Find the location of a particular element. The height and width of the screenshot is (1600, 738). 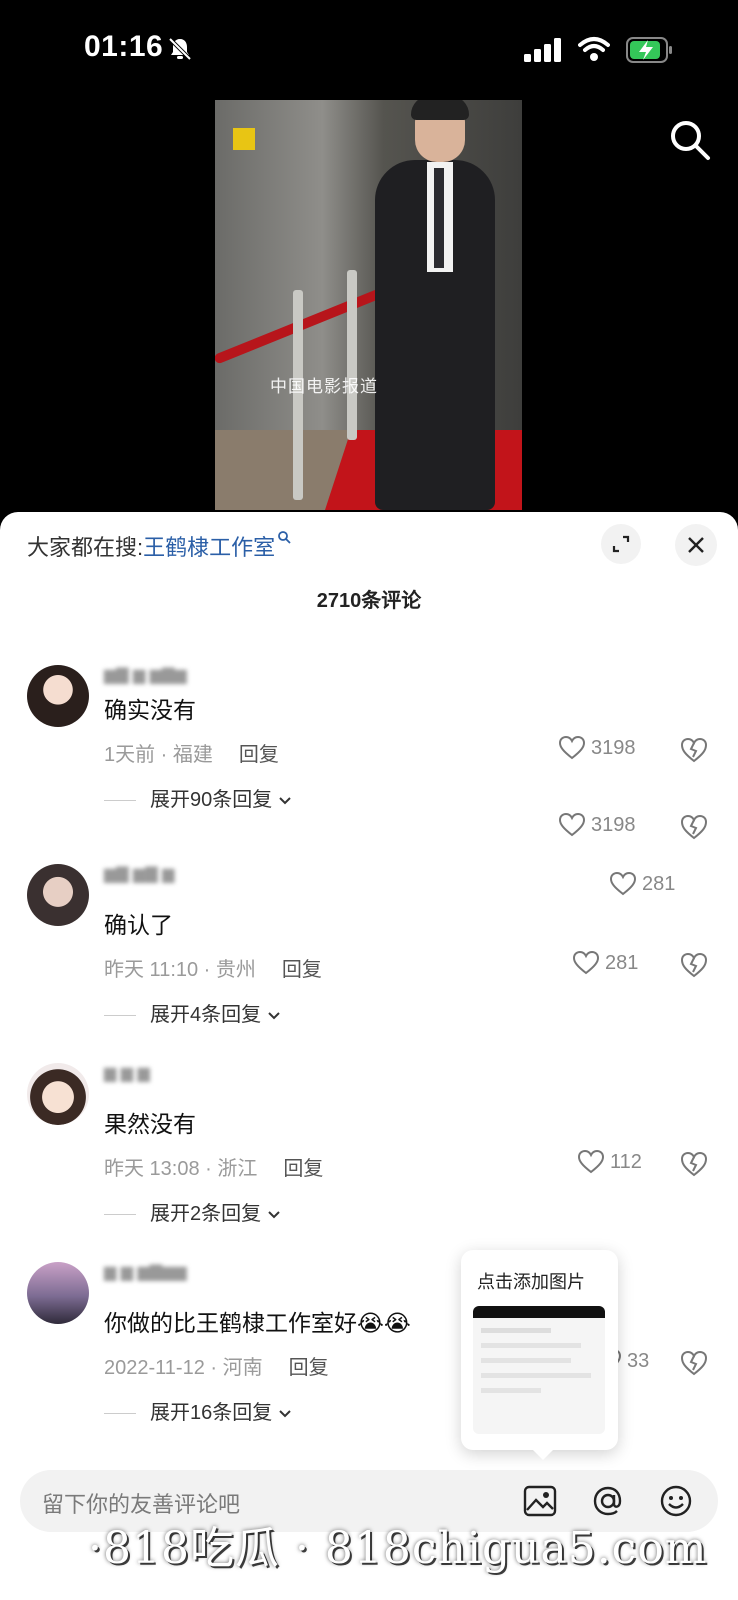

expand-replies-label: 展开4条回复 is located at coordinates (206, 1015).